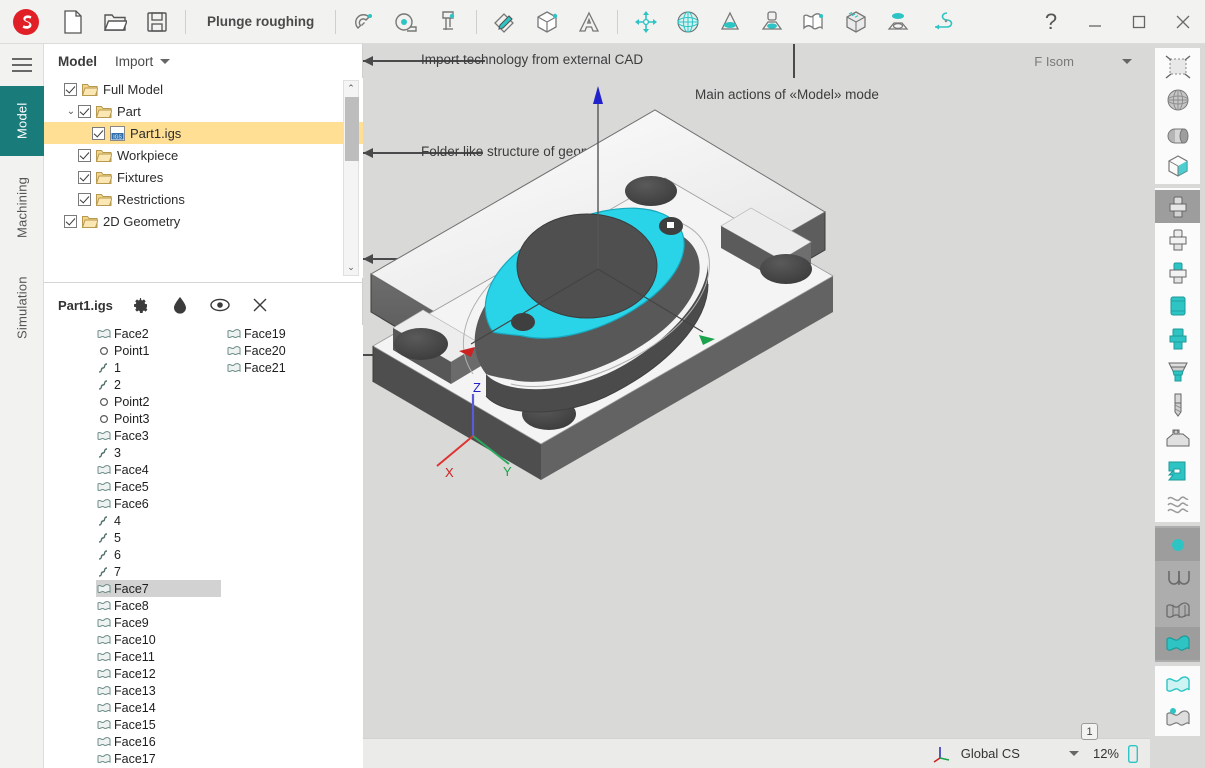  I want to click on geometry-list-item: 6, so click(158, 554).